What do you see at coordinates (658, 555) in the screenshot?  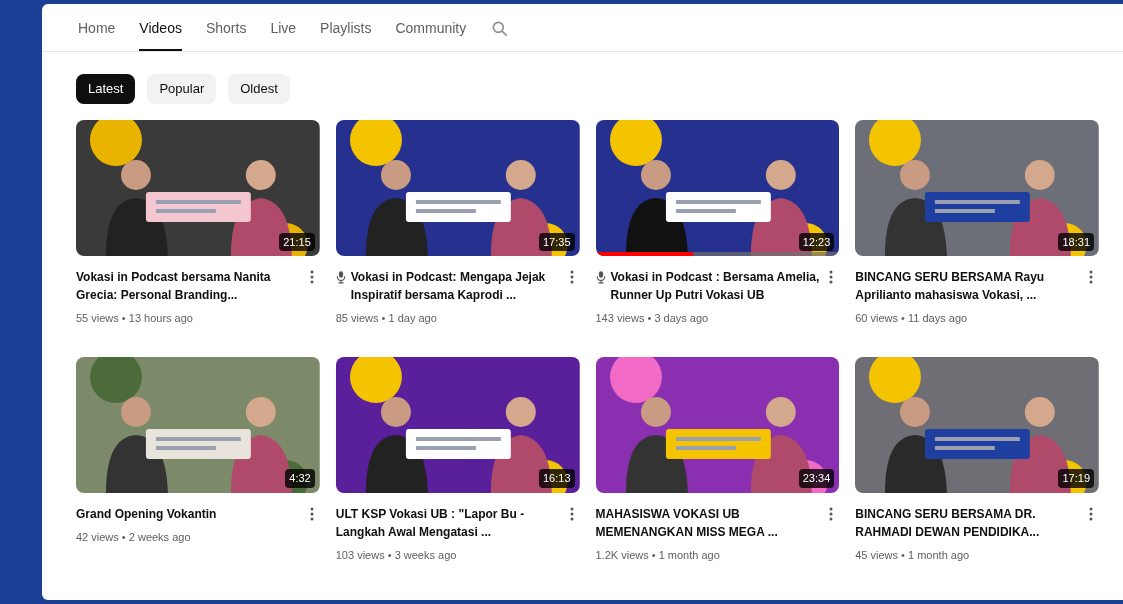 I see `video-meta: 1.2K views • 1 month ago` at bounding box center [658, 555].